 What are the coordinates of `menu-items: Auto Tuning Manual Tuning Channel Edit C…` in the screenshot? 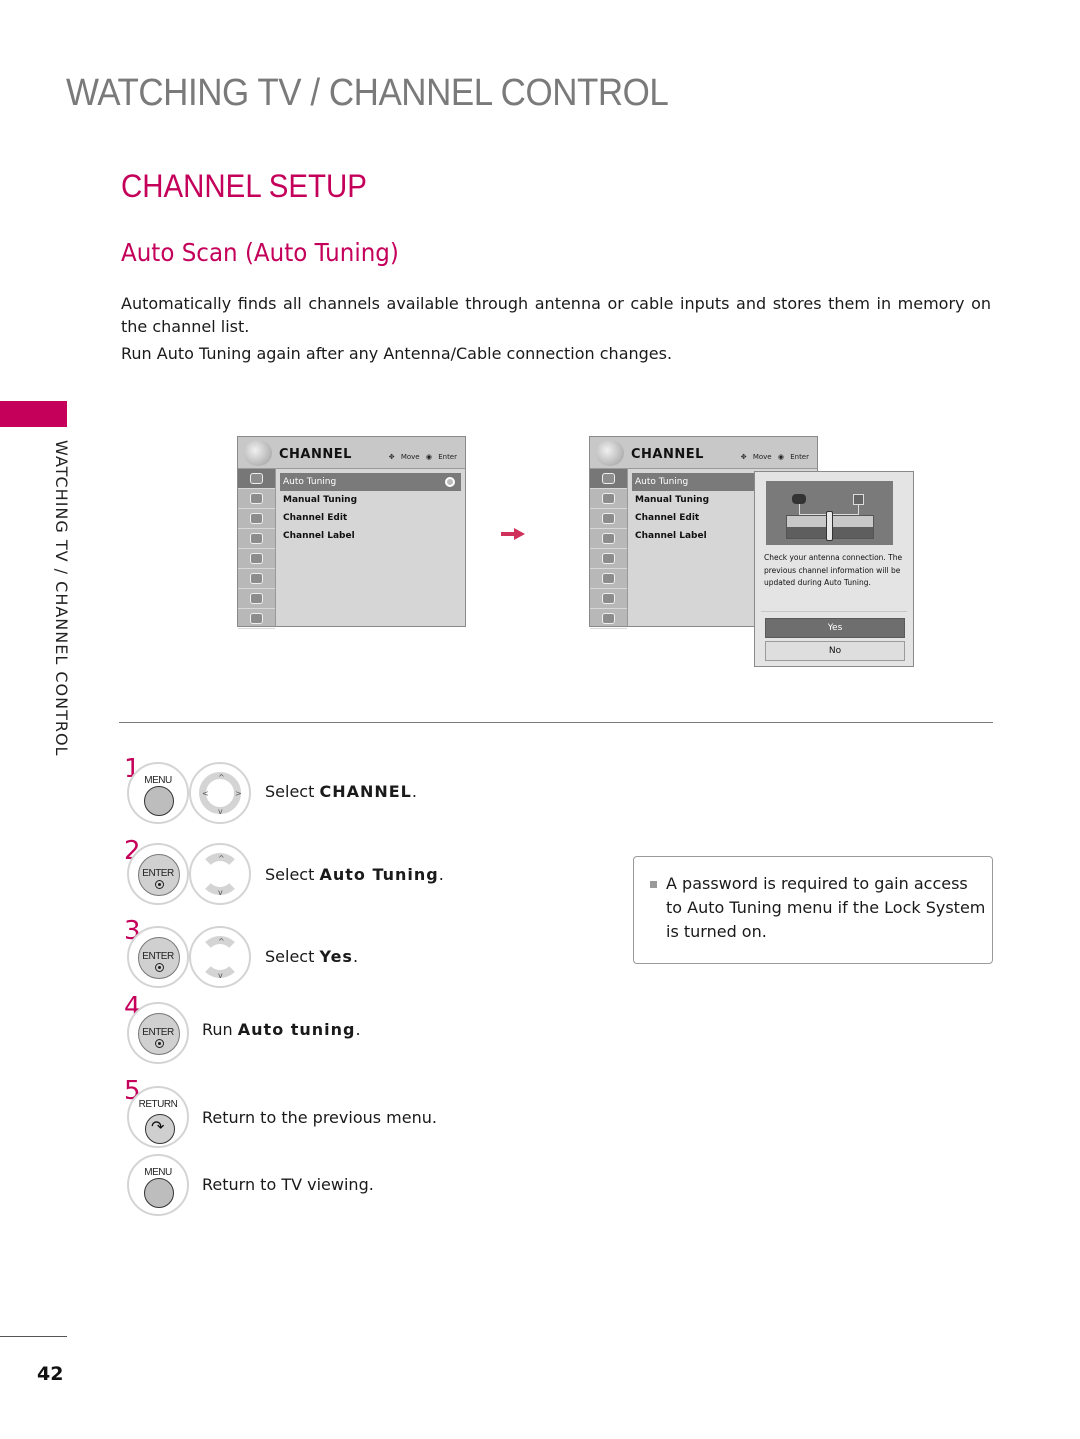 It's located at (370, 509).